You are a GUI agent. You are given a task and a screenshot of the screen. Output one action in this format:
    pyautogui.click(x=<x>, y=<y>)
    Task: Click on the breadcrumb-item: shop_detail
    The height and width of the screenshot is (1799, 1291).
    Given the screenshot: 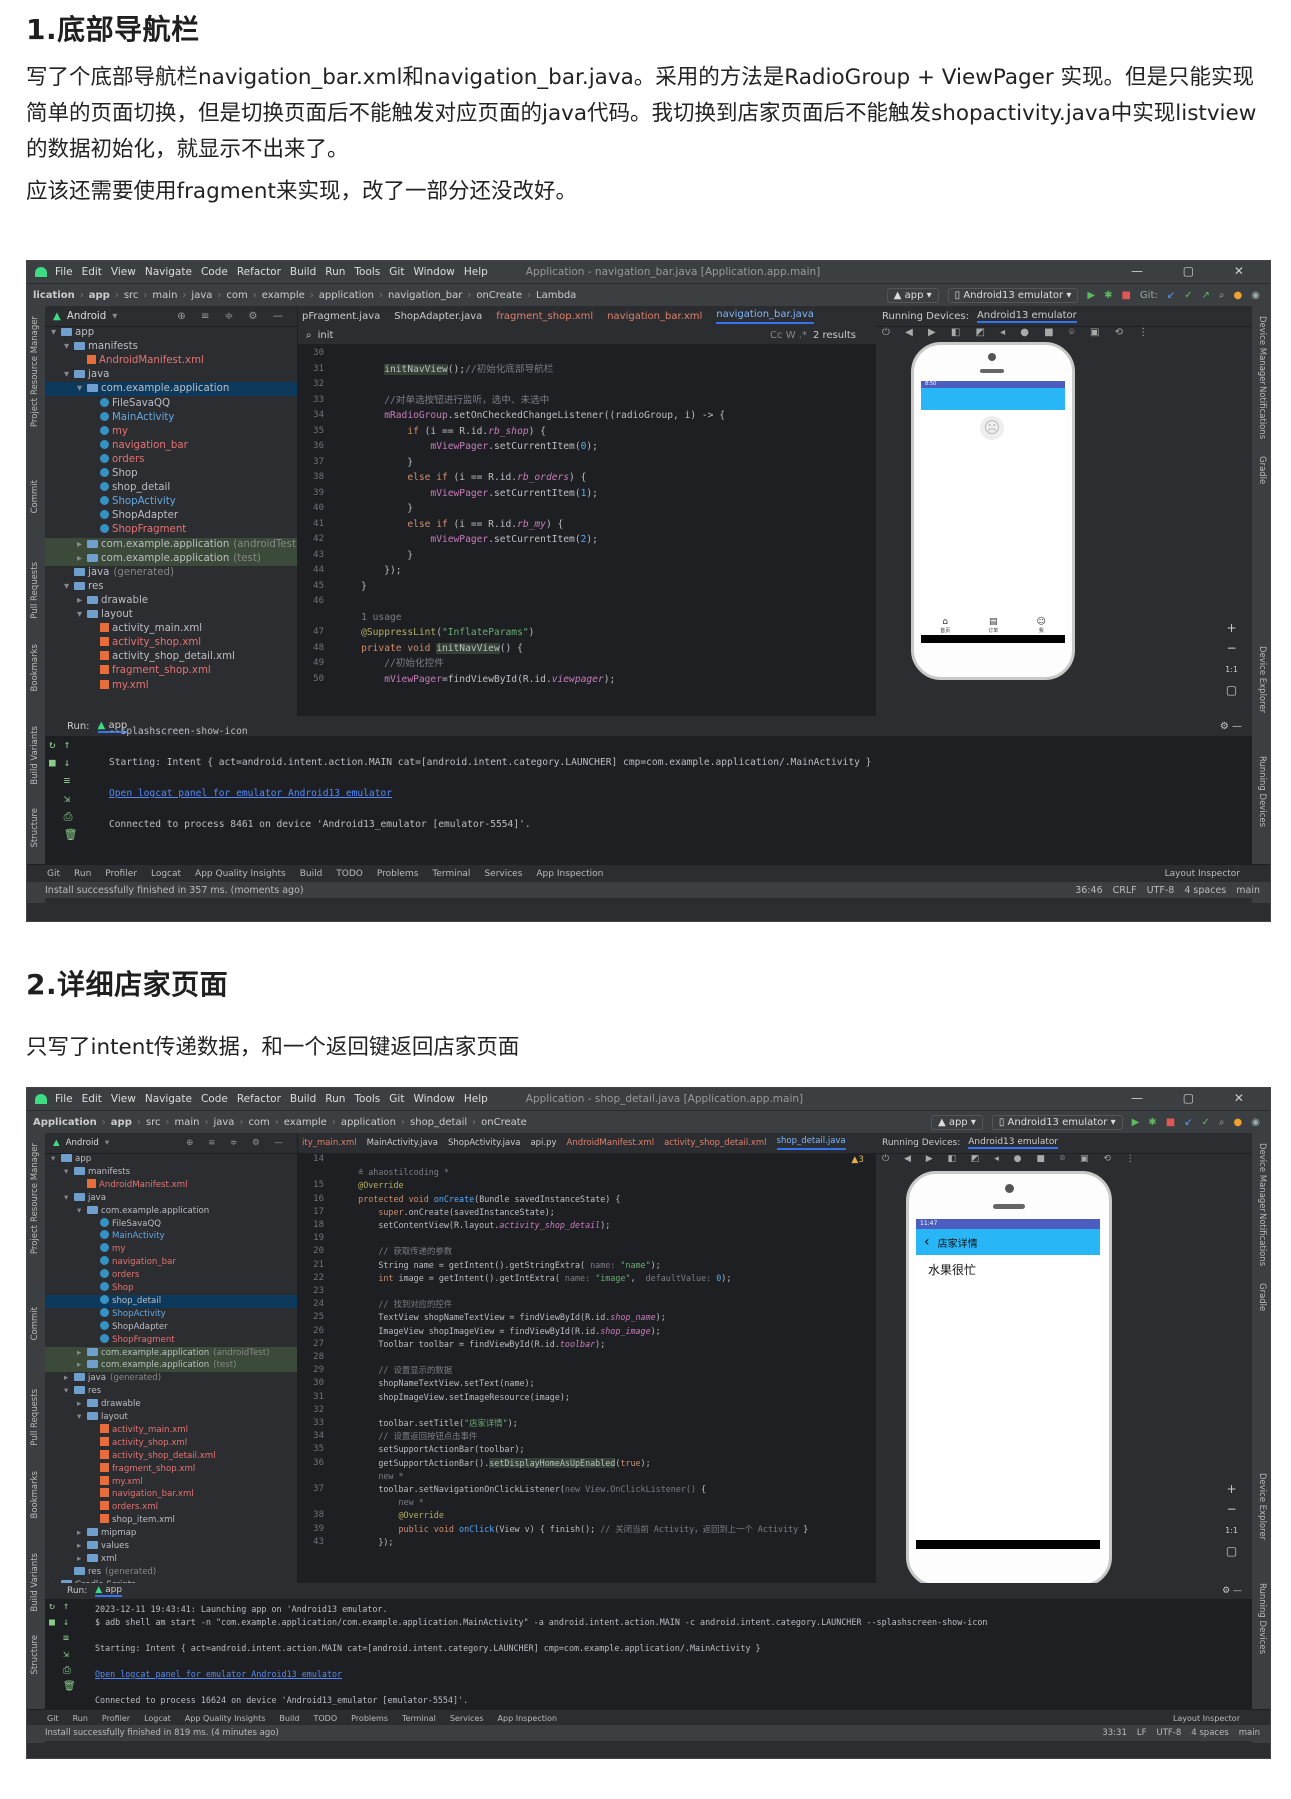 What is the action you would take?
    pyautogui.click(x=438, y=1122)
    